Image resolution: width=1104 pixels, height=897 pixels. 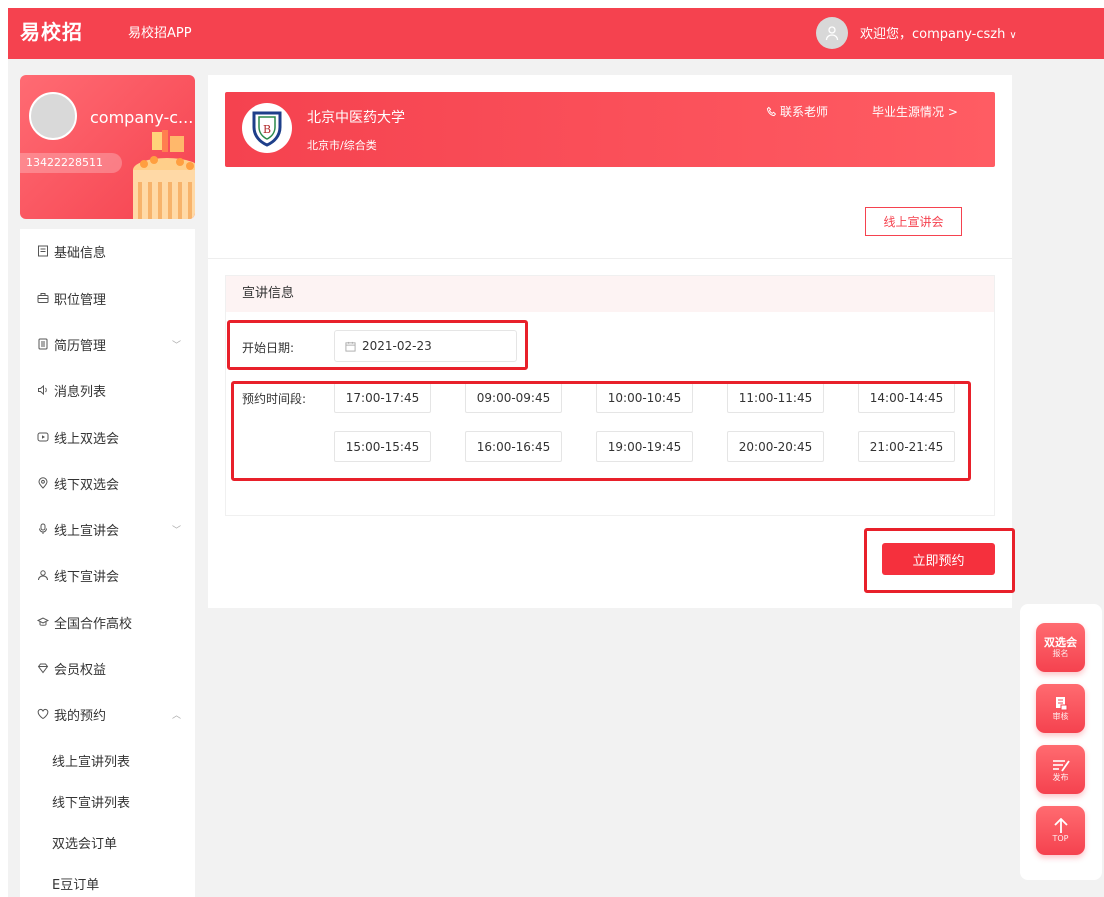 I want to click on sidebar-item-schools: 全国合作高校, so click(x=107, y=622).